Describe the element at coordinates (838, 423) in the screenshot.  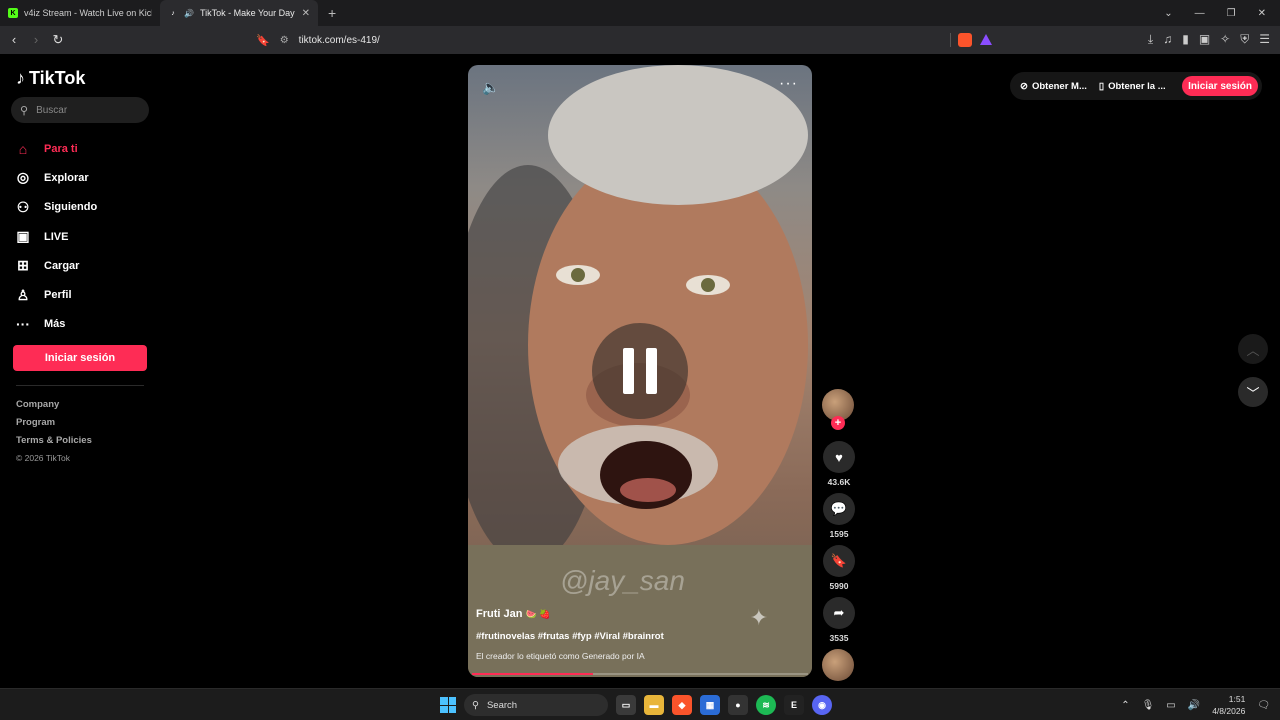
I see `follow-plus-icon: +` at that location.